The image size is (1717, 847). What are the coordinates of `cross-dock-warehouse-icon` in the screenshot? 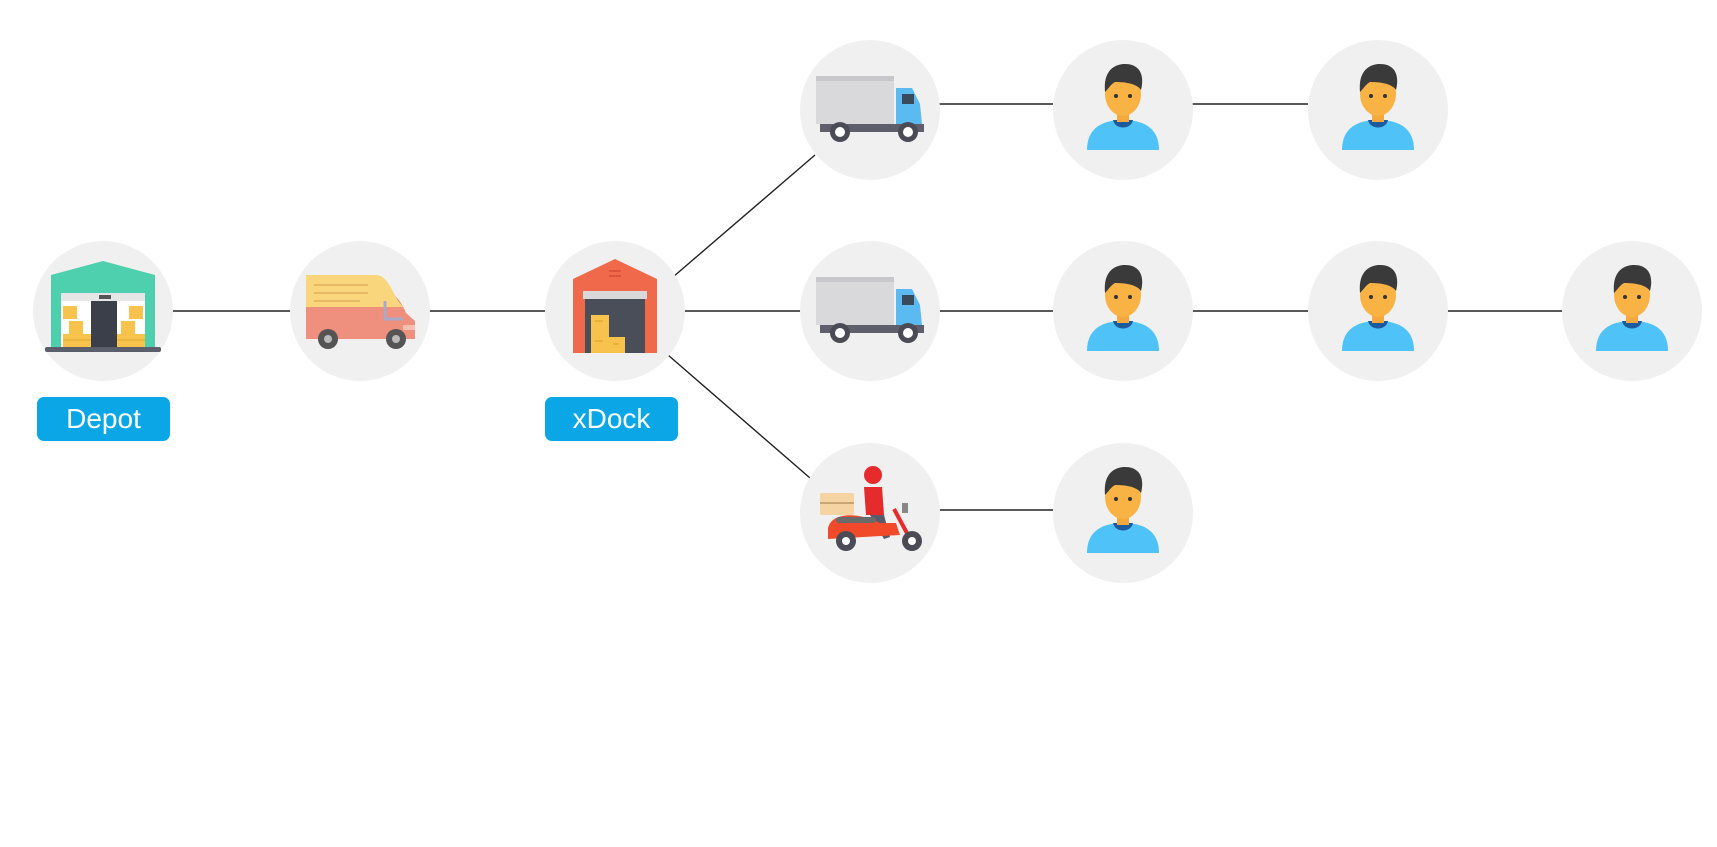 It's located at (615, 306).